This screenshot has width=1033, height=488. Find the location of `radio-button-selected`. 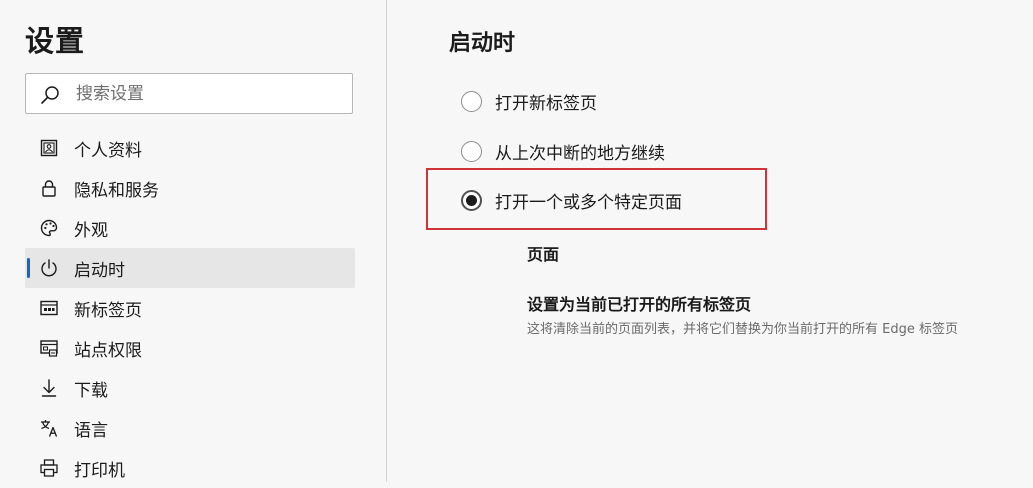

radio-button-selected is located at coordinates (471, 200).